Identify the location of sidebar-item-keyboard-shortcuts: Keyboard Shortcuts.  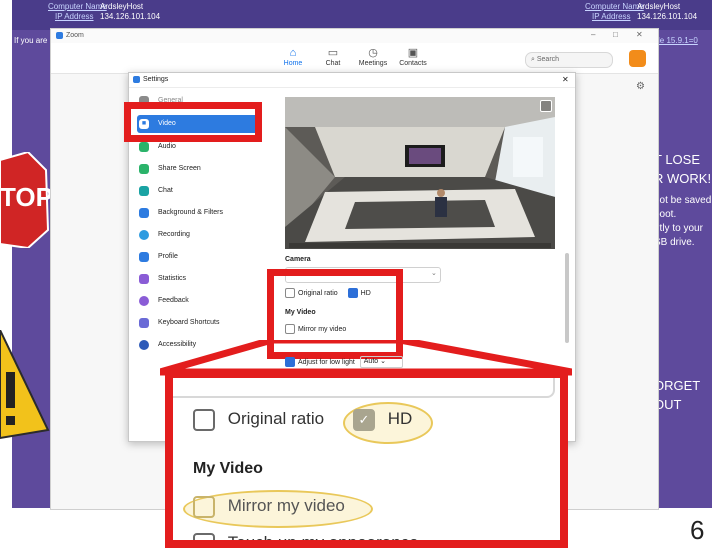
(198, 323).